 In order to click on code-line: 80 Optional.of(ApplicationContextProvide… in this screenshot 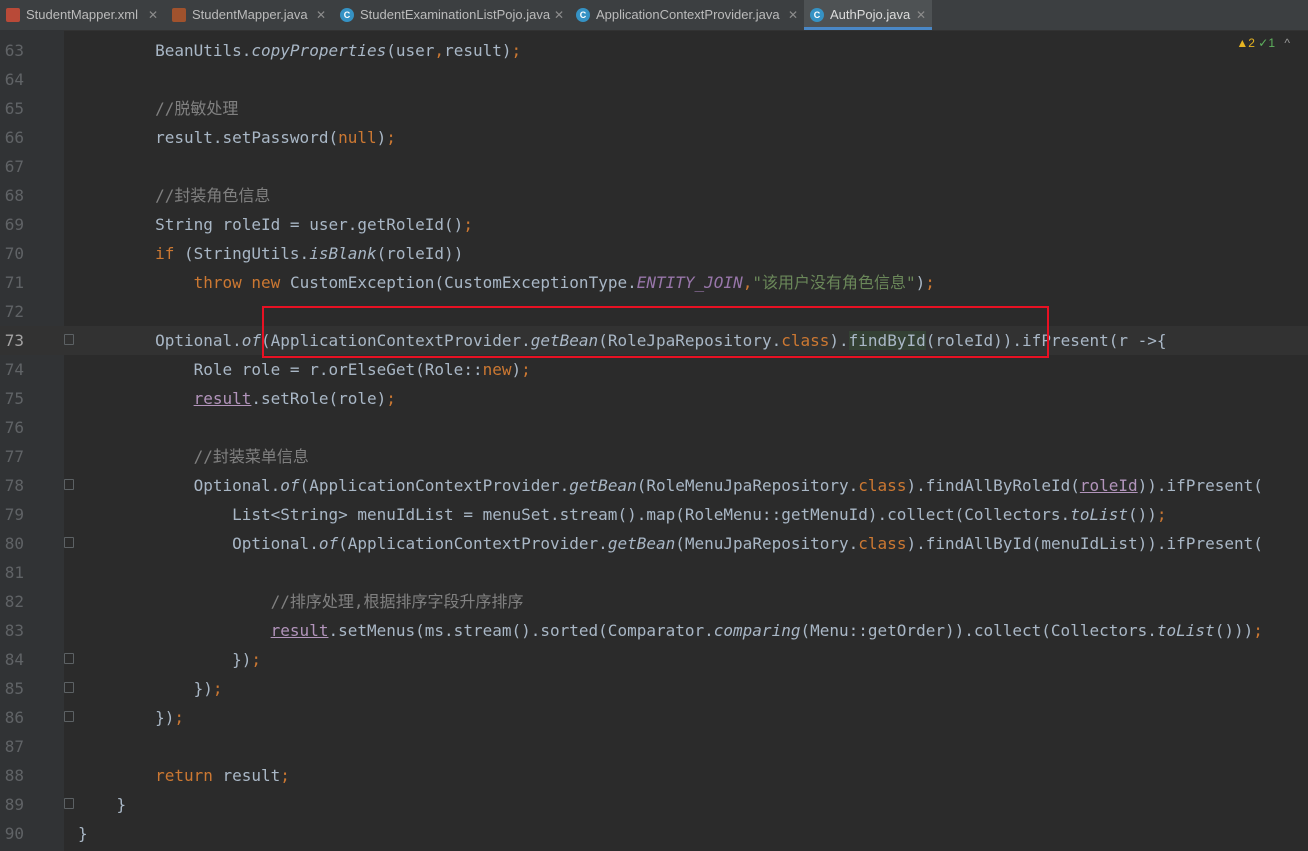, I will do `click(654, 543)`.